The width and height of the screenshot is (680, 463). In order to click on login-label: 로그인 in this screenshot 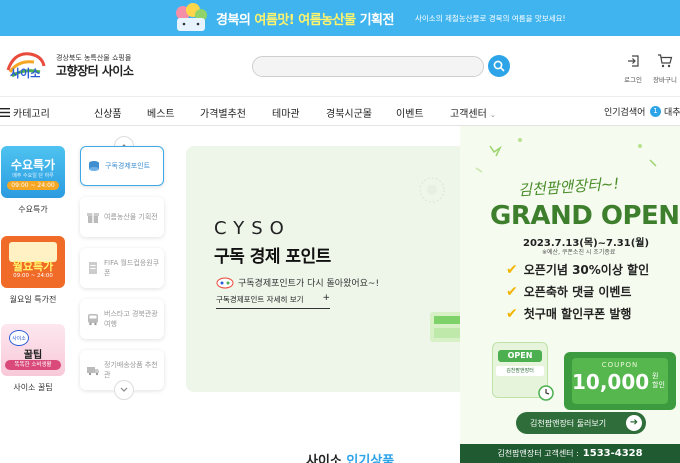, I will do `click(633, 80)`.